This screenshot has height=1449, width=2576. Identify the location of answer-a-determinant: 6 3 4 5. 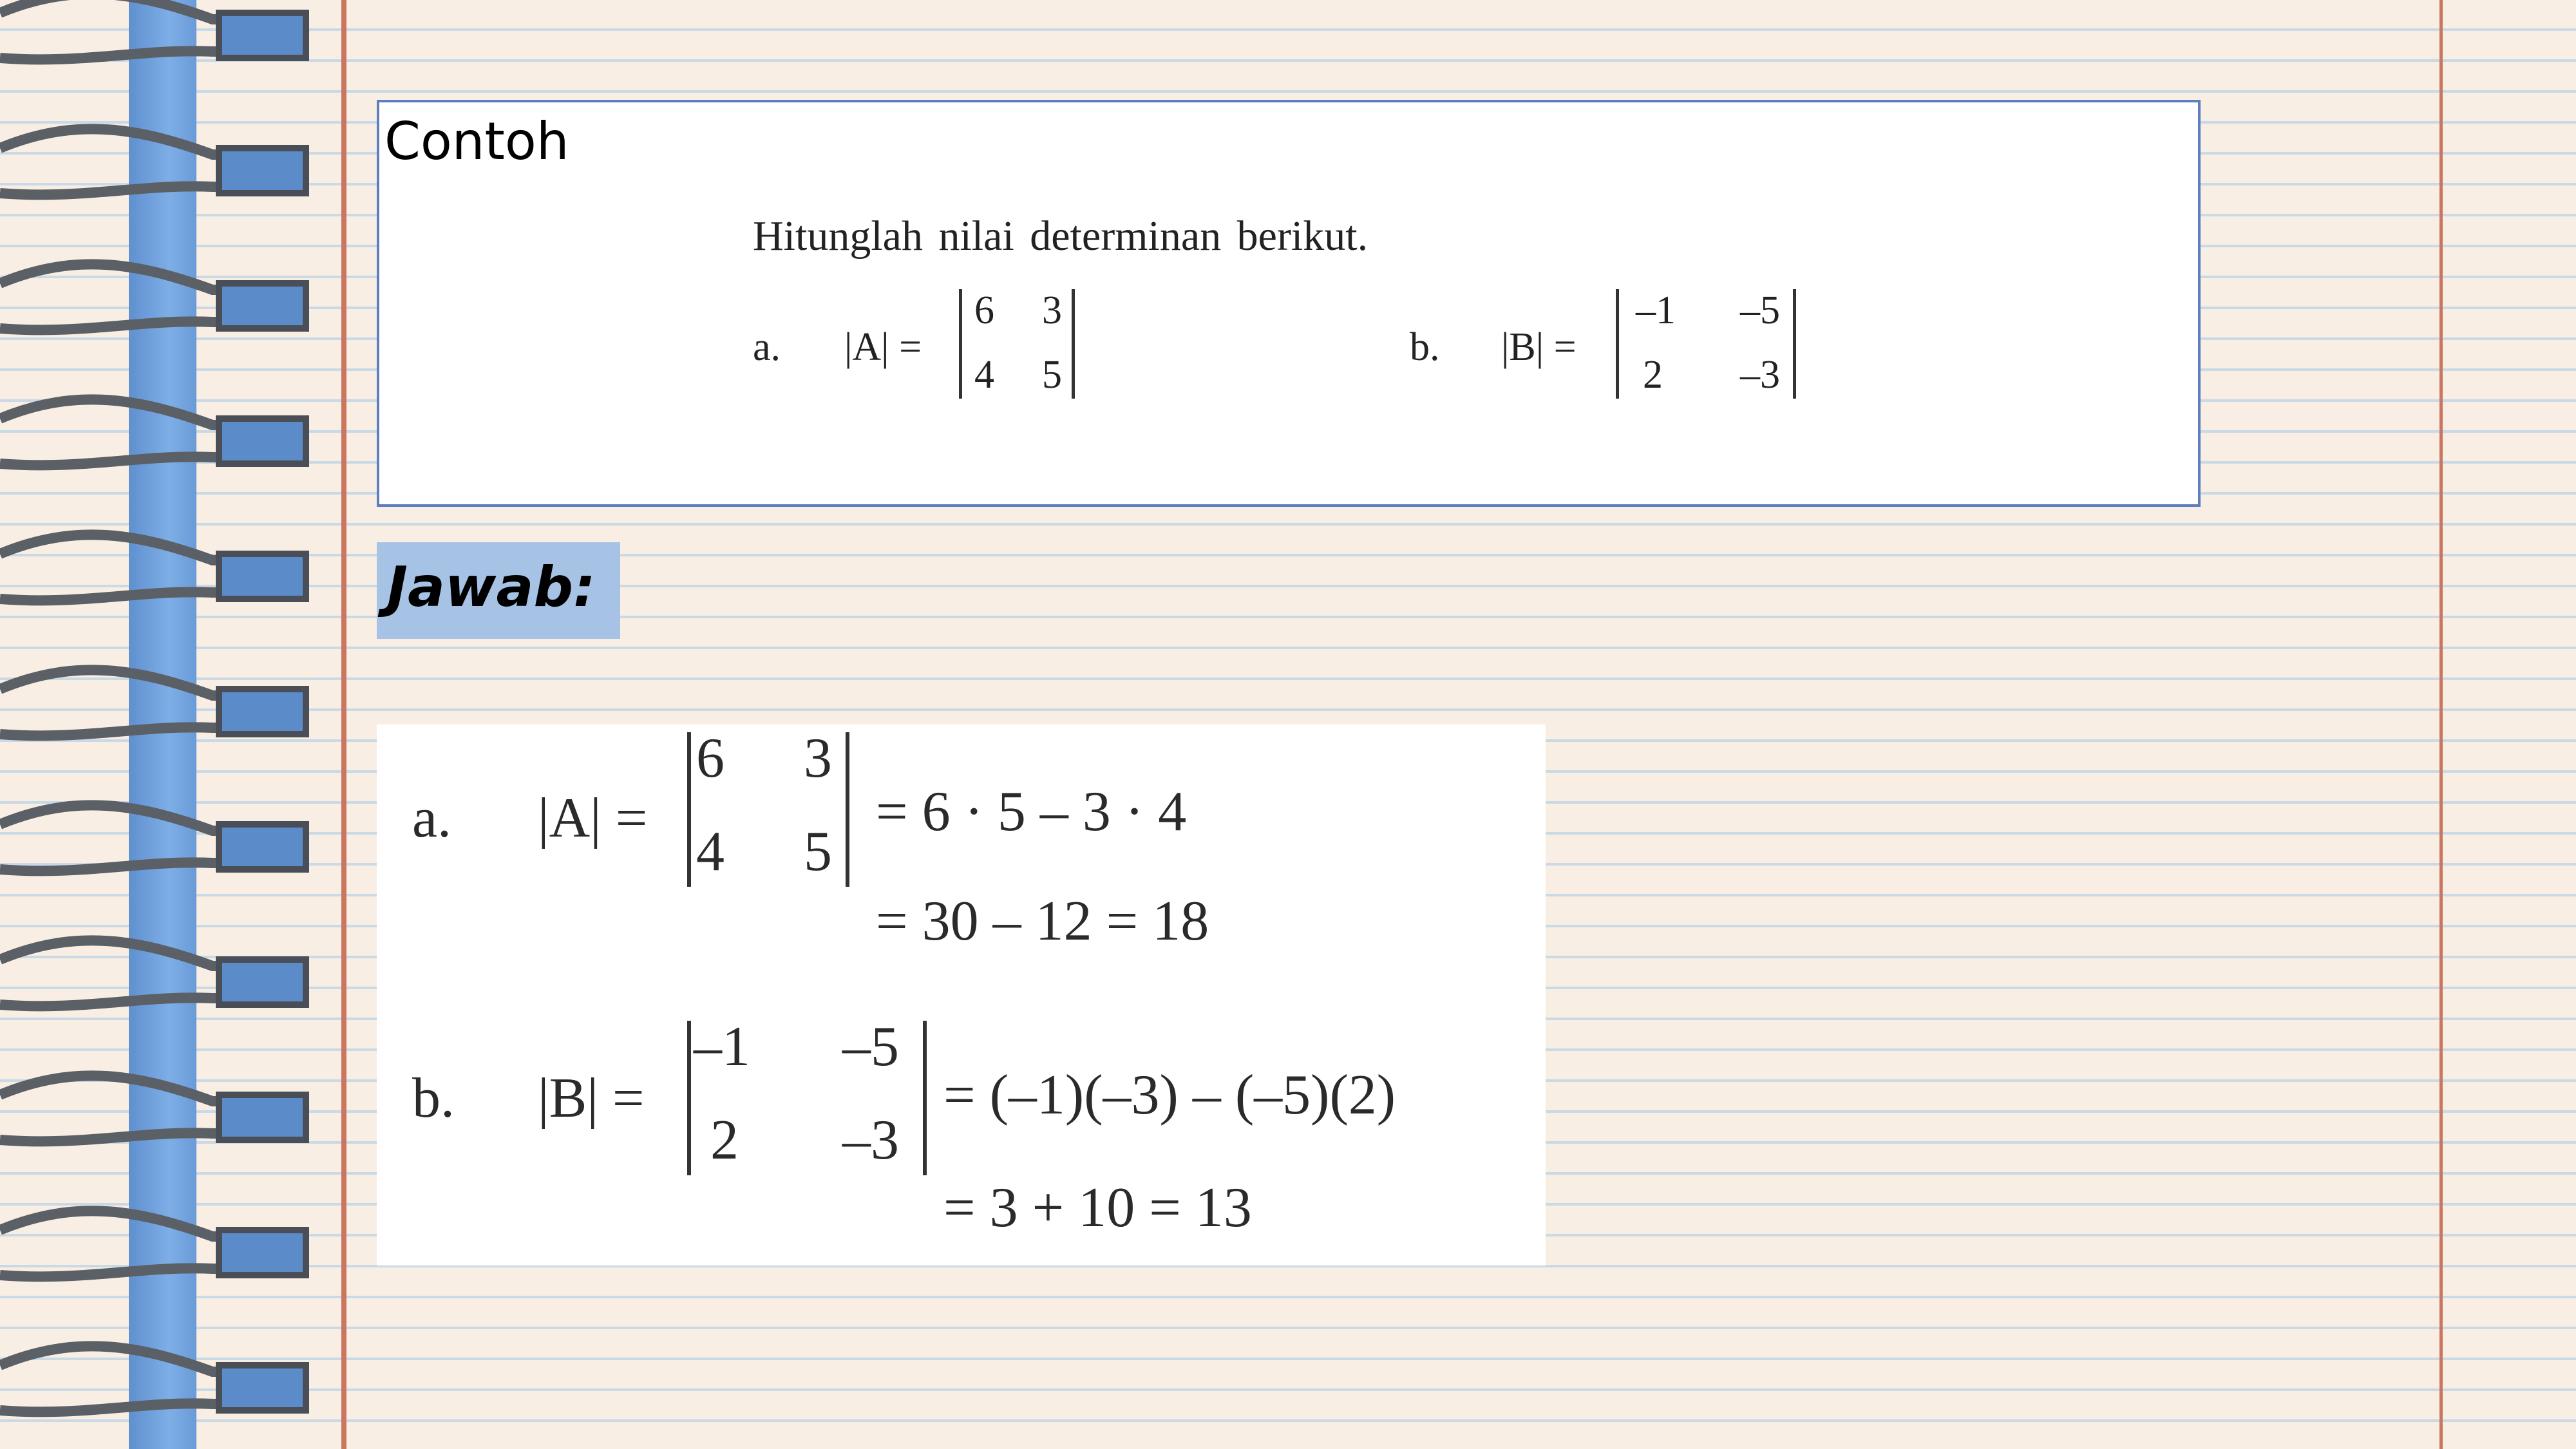
(768, 807).